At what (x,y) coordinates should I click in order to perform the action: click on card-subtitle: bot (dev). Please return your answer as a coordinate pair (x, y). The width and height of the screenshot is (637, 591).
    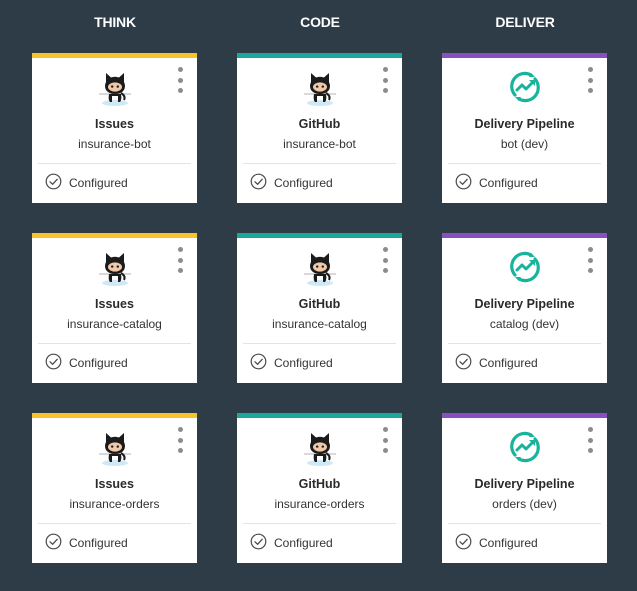
    Looking at the image, I should click on (524, 144).